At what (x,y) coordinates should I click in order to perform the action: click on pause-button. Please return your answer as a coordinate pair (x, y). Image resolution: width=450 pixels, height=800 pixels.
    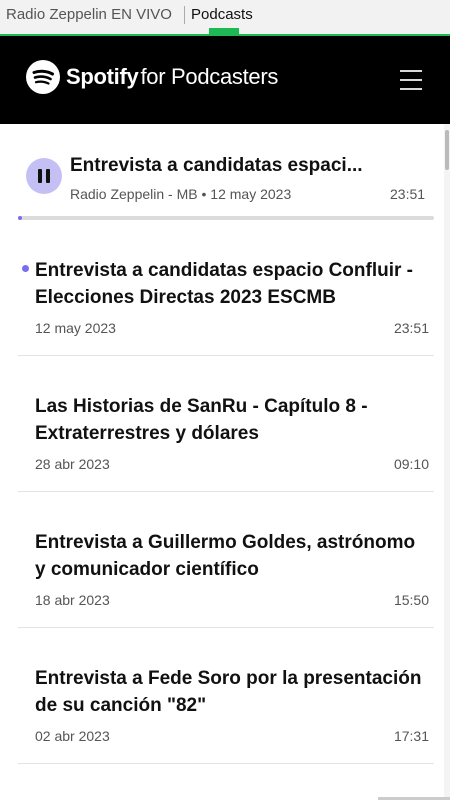
    Looking at the image, I should click on (44, 176).